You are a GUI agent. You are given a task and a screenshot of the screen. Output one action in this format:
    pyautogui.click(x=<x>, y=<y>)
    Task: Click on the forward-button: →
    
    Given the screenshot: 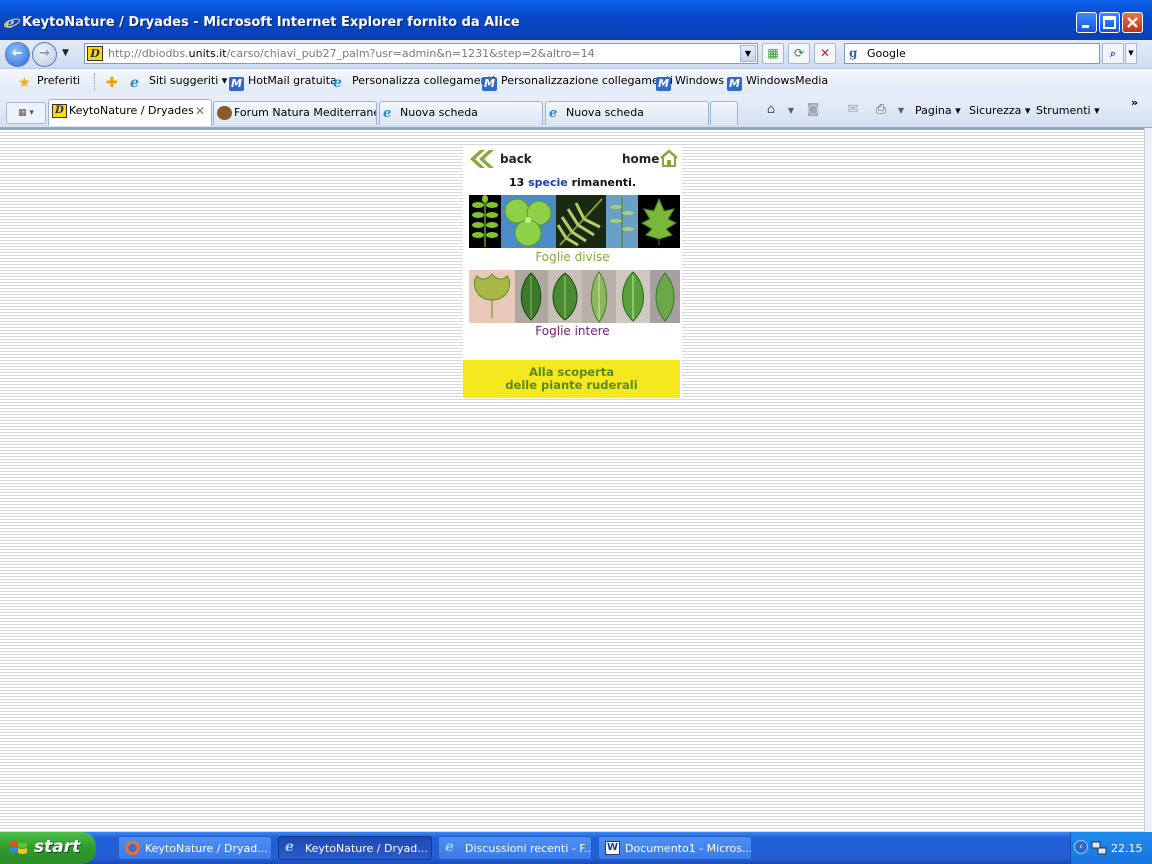 What is the action you would take?
    pyautogui.click(x=44, y=54)
    